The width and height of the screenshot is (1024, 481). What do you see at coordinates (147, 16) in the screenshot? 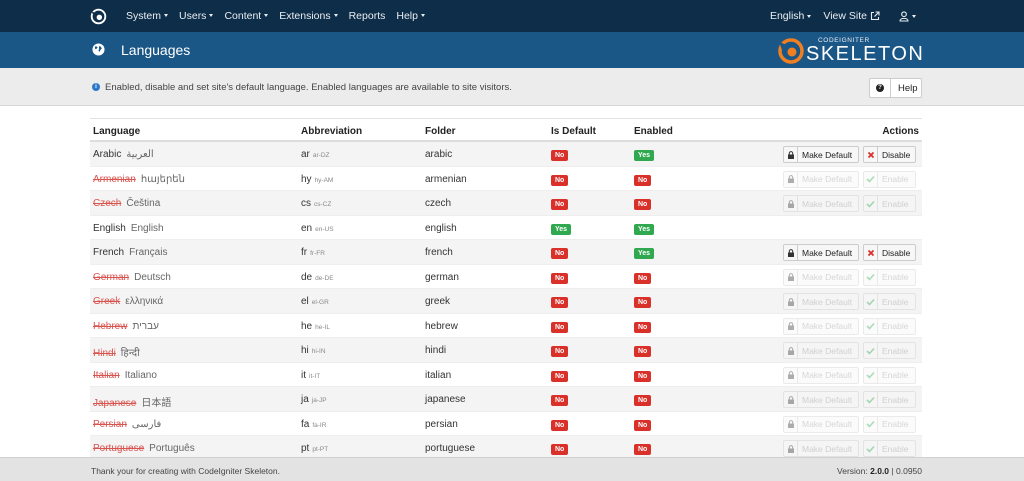
I see `menu-item-system: System` at bounding box center [147, 16].